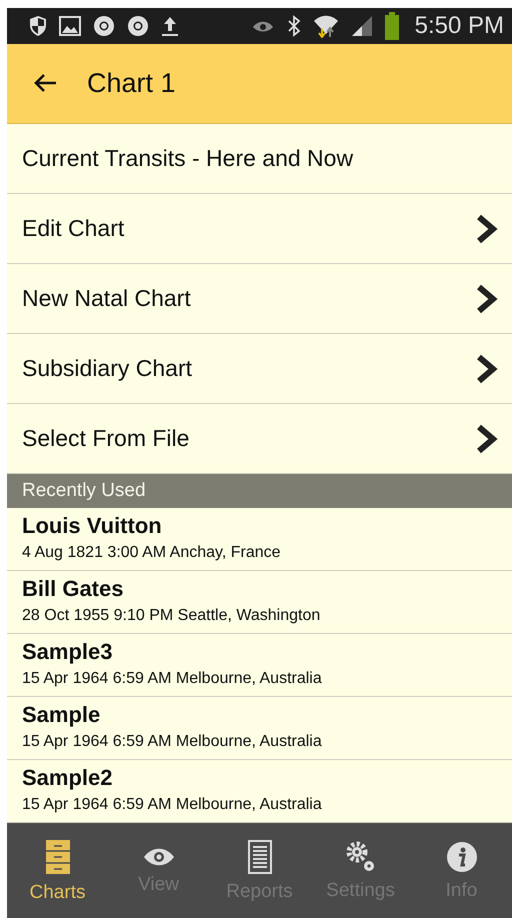  Describe the element at coordinates (259, 602) in the screenshot. I see `recent-chart-item: Bill Gates 28 Oct 1955 9:10 PM Seattle, Washington` at that location.